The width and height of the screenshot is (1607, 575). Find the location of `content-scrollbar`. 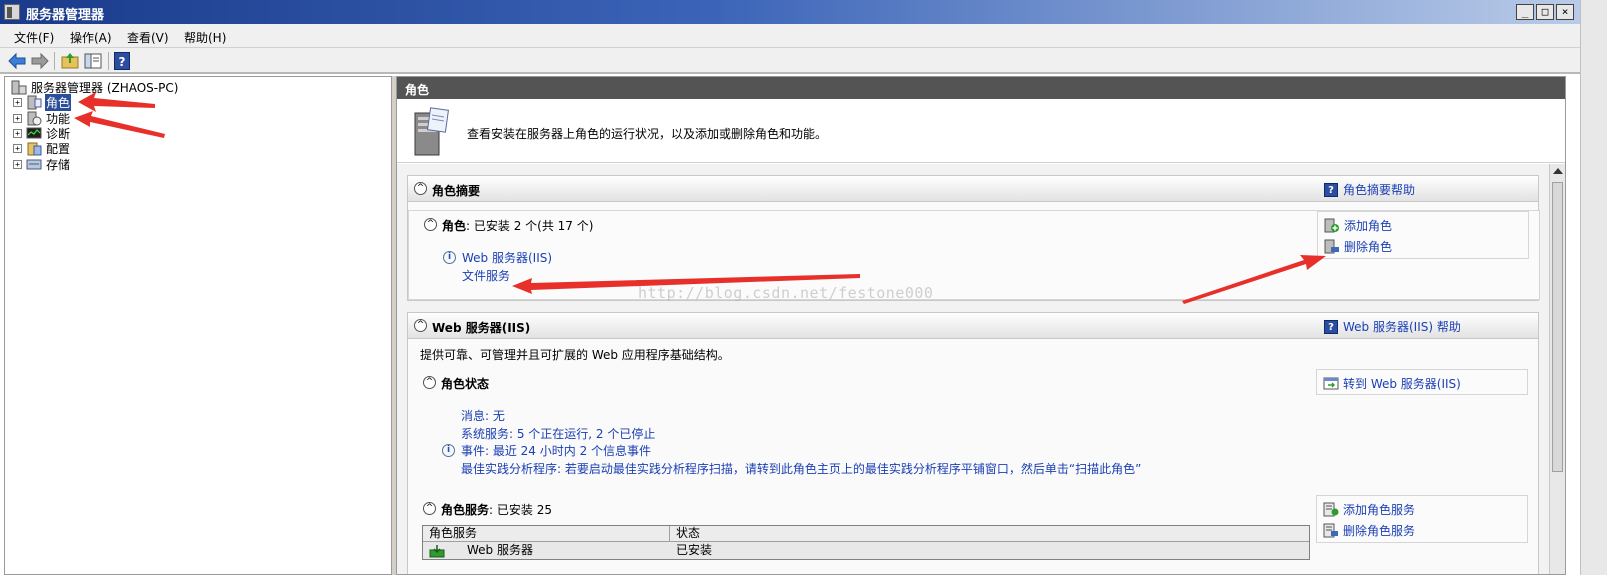

content-scrollbar is located at coordinates (1557, 369).